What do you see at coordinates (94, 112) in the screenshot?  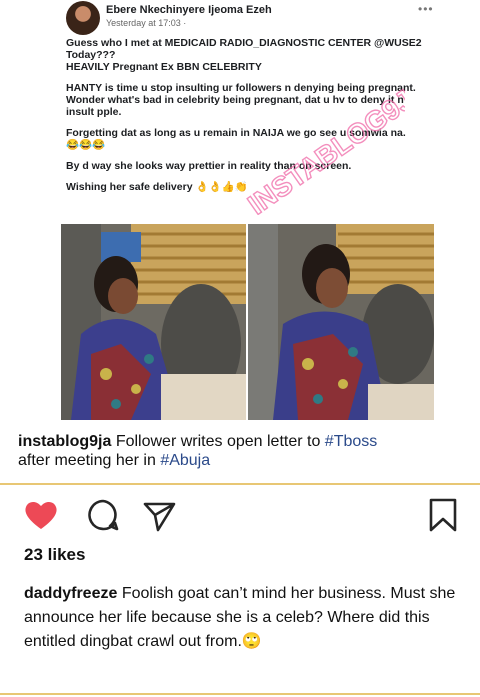 I see `post-line: insult pple.` at bounding box center [94, 112].